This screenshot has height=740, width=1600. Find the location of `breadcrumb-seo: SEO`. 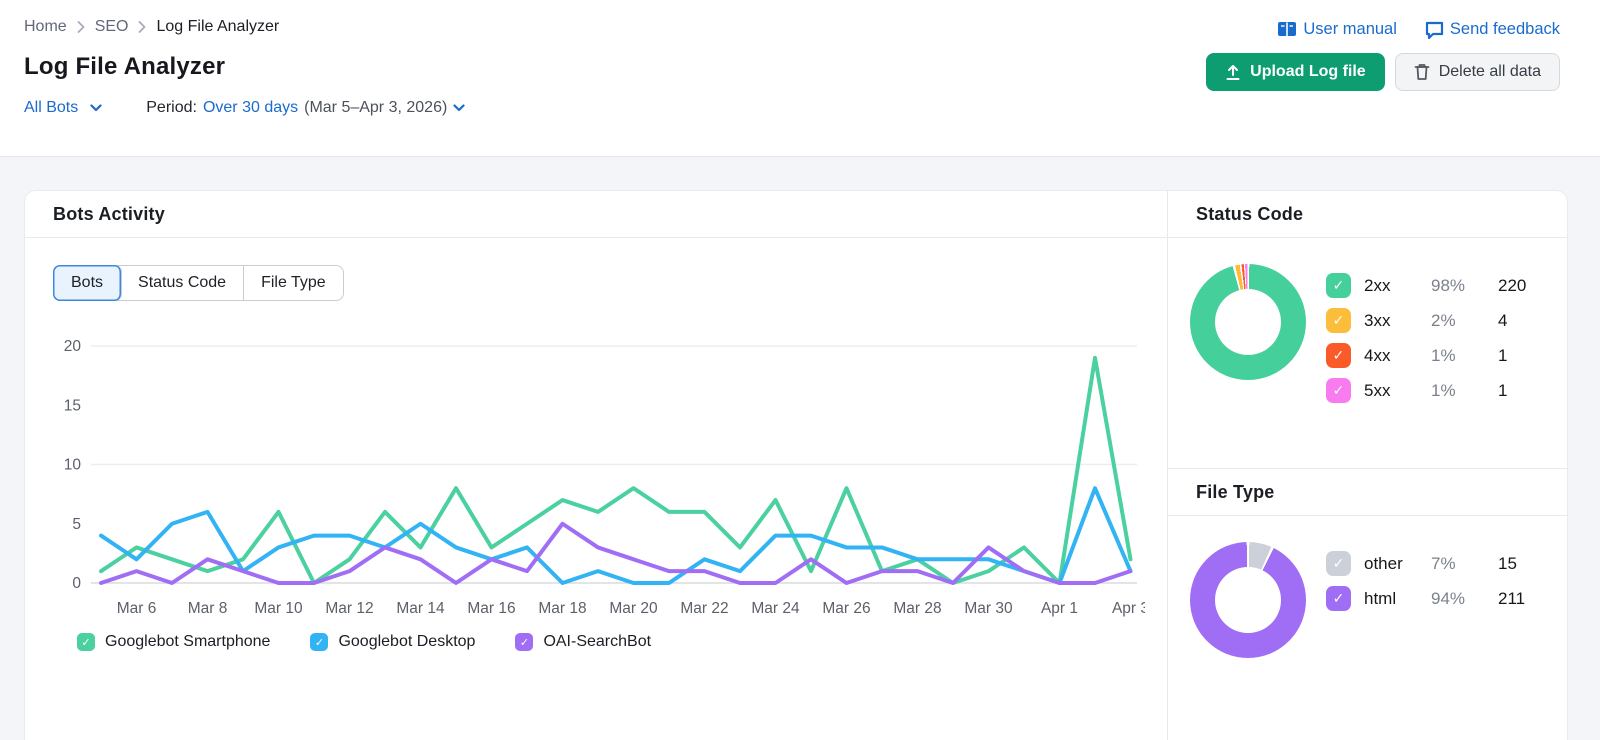

breadcrumb-seo: SEO is located at coordinates (112, 27).